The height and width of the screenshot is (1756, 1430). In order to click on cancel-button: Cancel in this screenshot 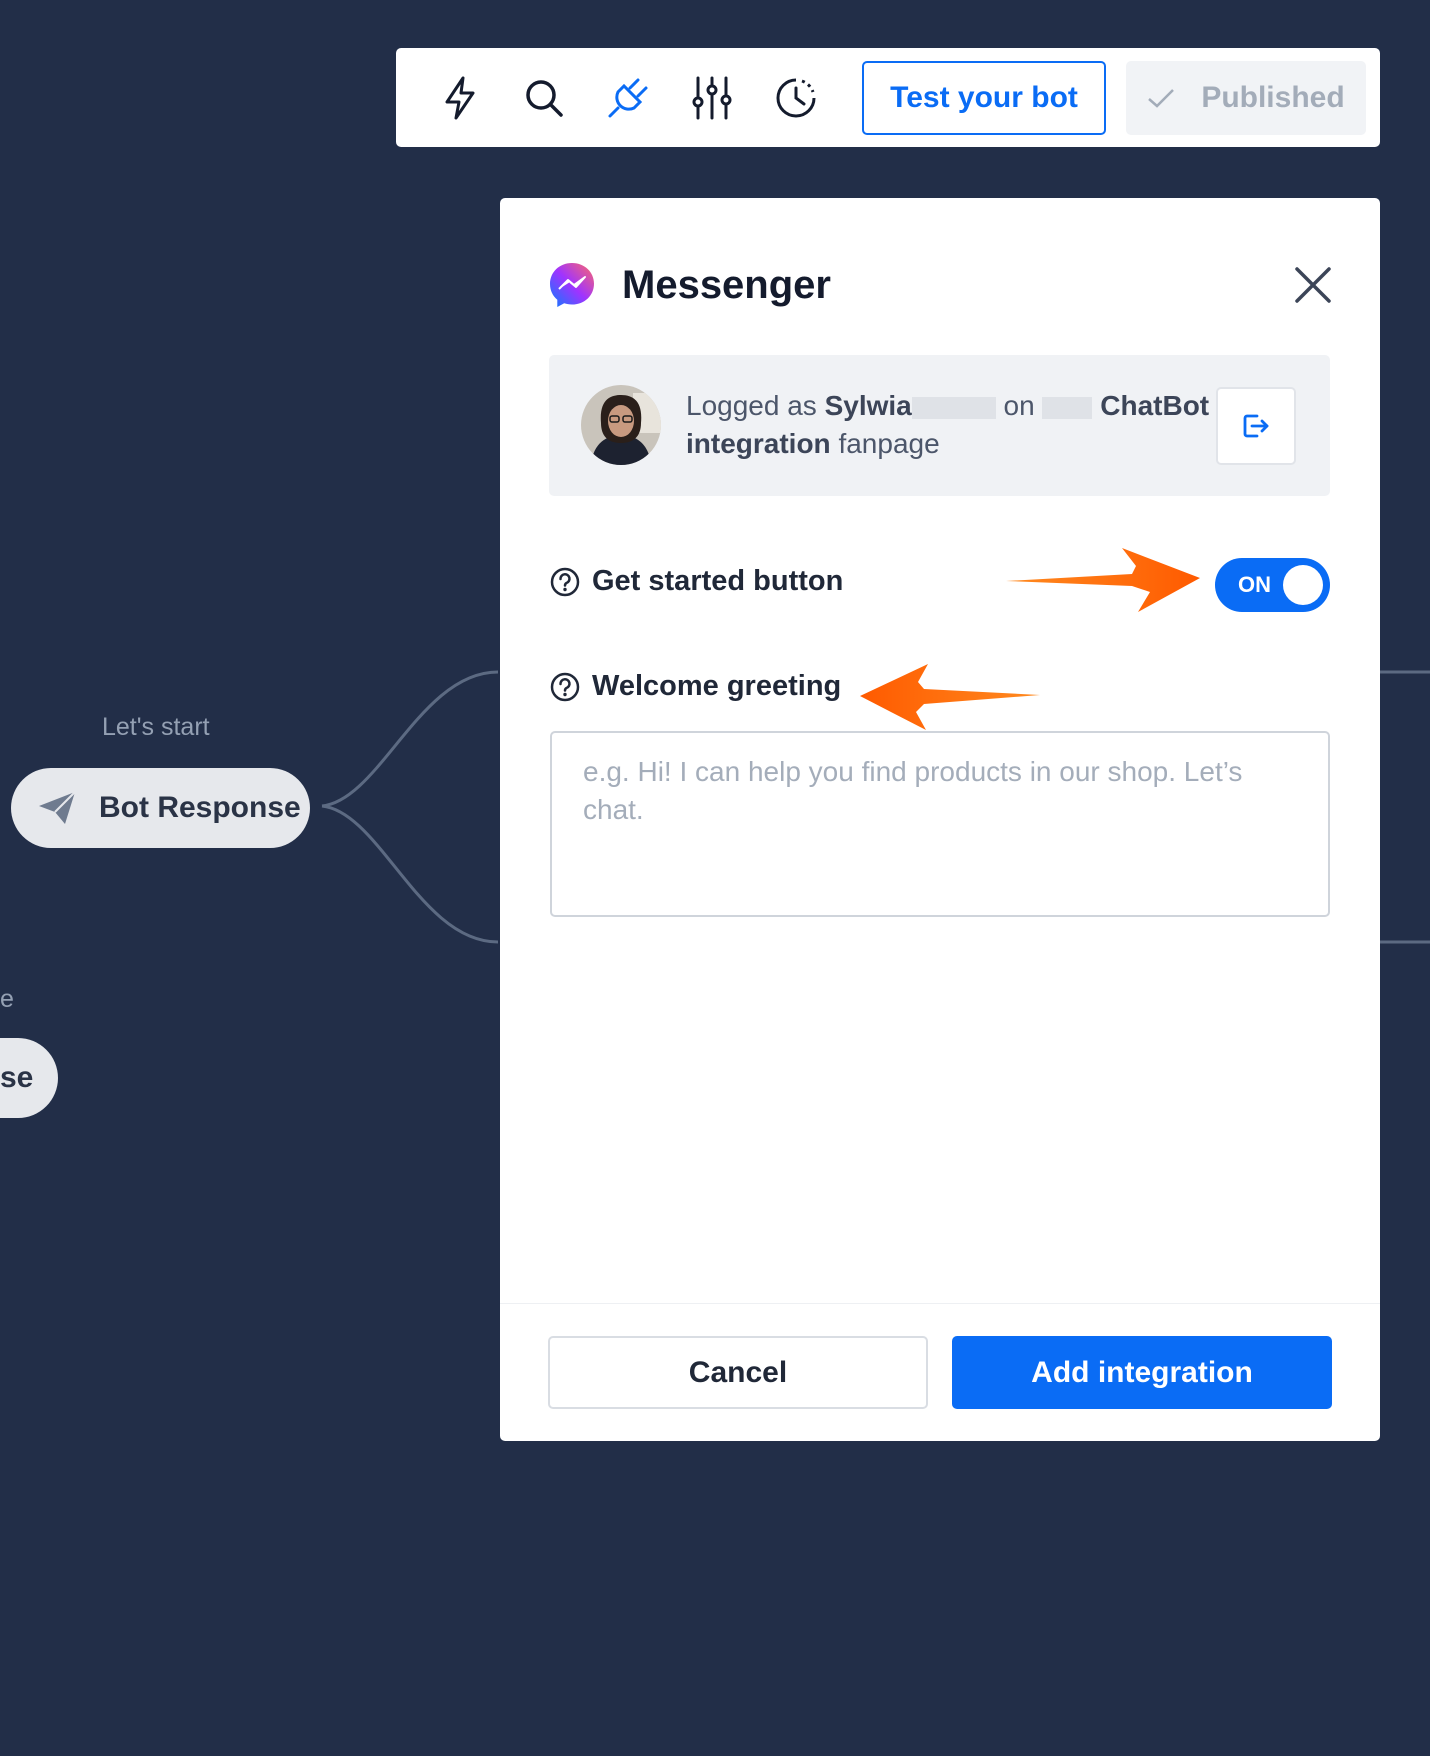, I will do `click(738, 1372)`.